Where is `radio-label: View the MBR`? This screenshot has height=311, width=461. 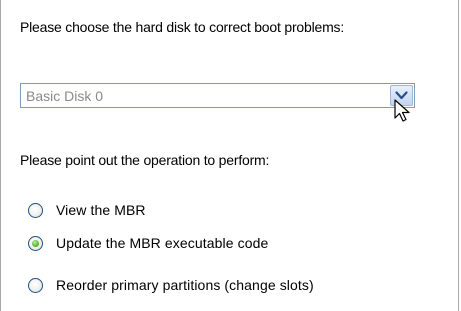
radio-label: View the MBR is located at coordinates (101, 210).